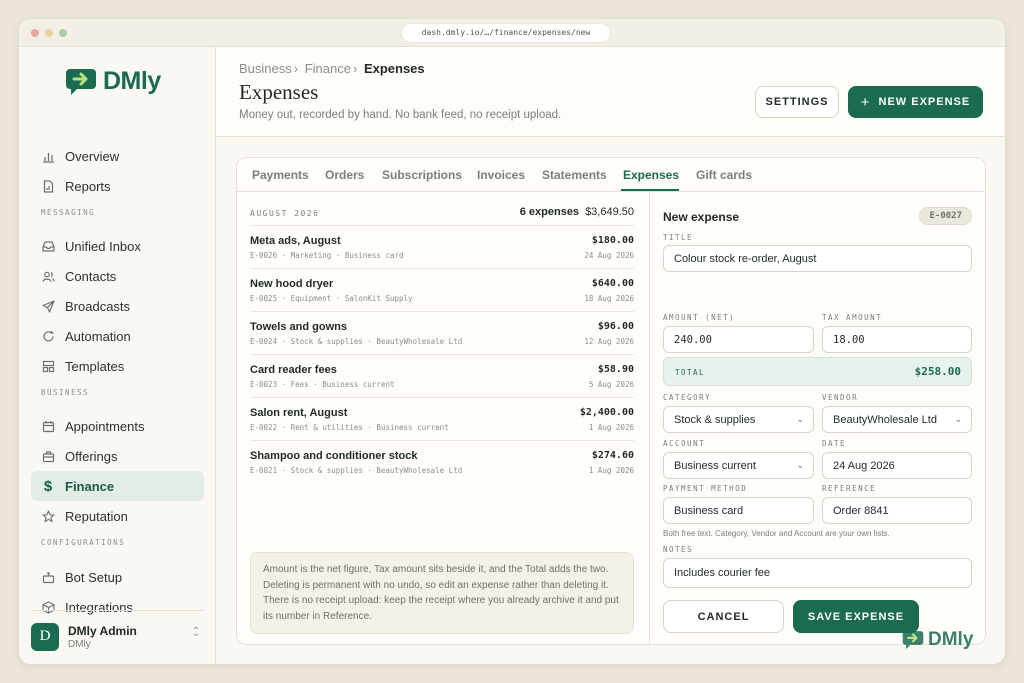  I want to click on new-expense-label: NEW EXPENSE, so click(924, 102).